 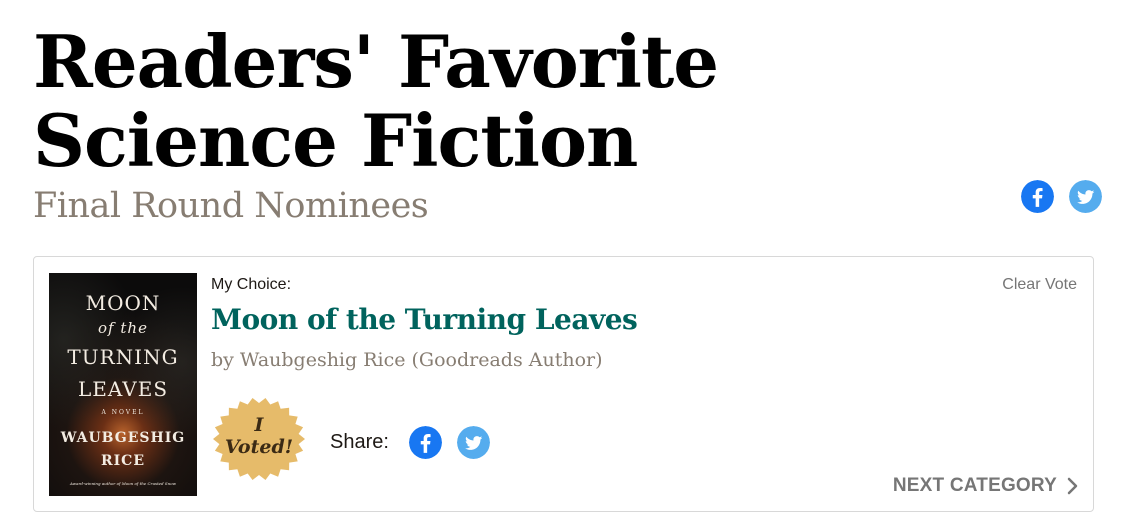 I want to click on badge-text-line: Voted!, so click(x=259, y=447).